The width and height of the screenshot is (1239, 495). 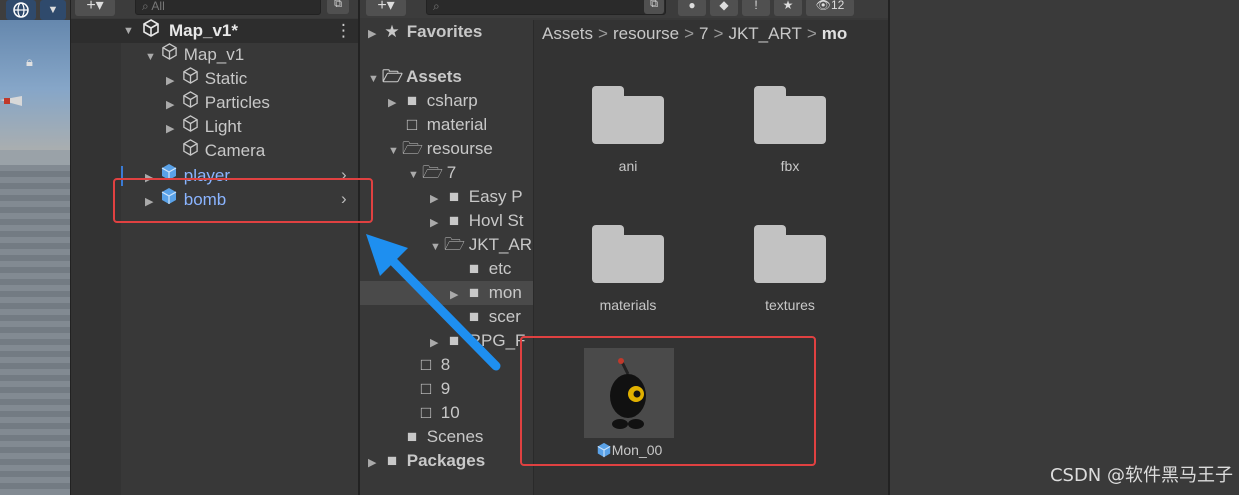 What do you see at coordinates (724, 8) in the screenshot?
I see `label-icon: ◆` at bounding box center [724, 8].